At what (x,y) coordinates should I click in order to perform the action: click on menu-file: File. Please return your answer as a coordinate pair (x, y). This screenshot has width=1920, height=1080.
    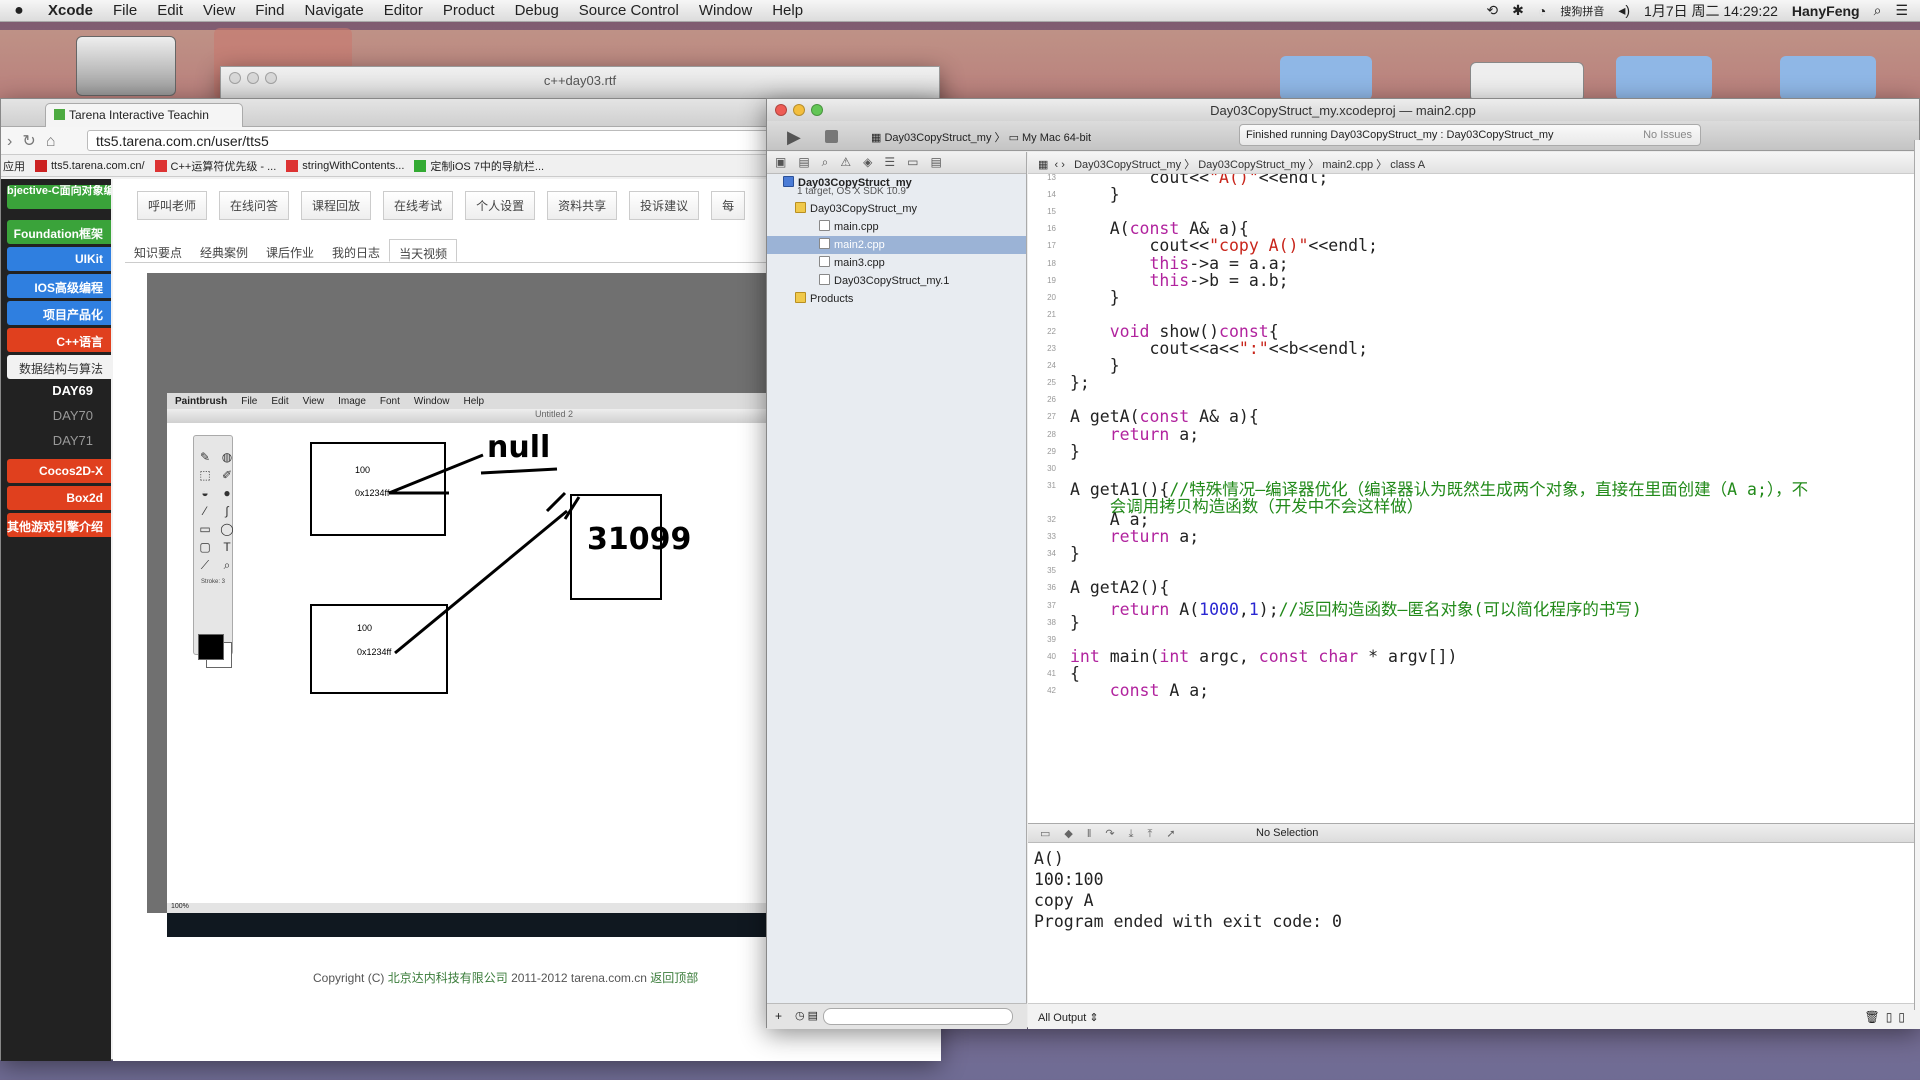
    Looking at the image, I should click on (125, 10).